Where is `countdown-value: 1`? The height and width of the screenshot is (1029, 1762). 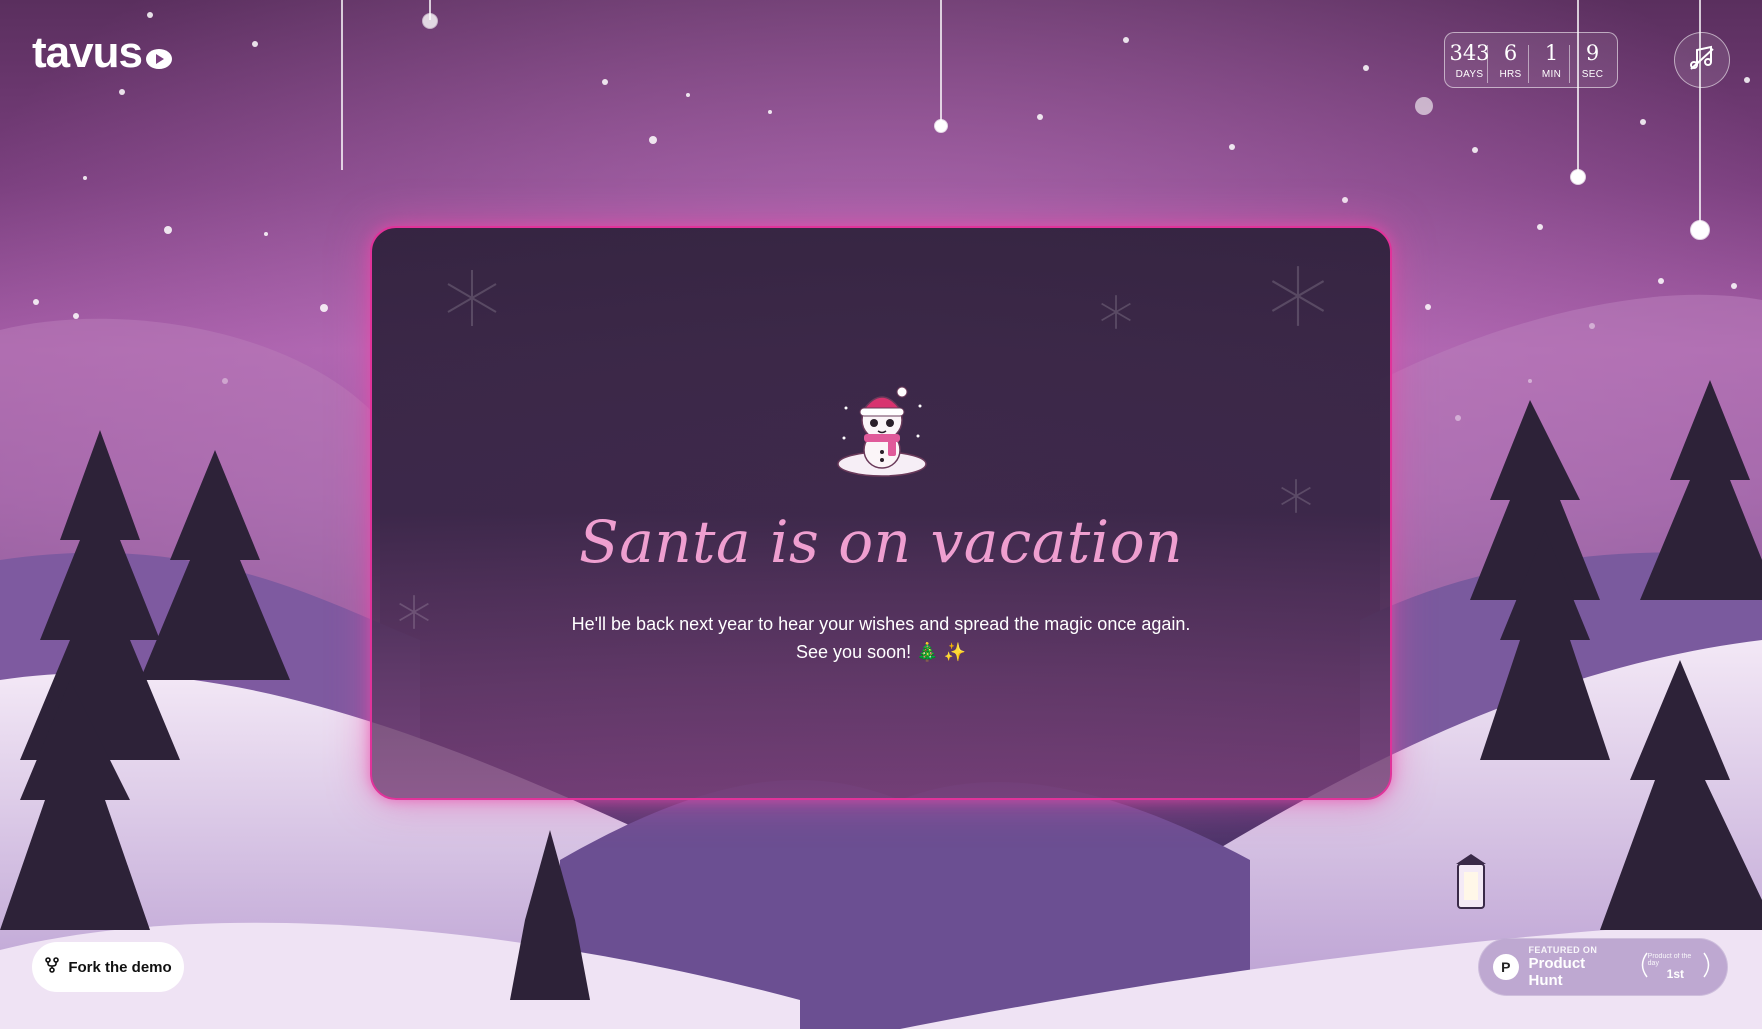
countdown-value: 1 is located at coordinates (1551, 52).